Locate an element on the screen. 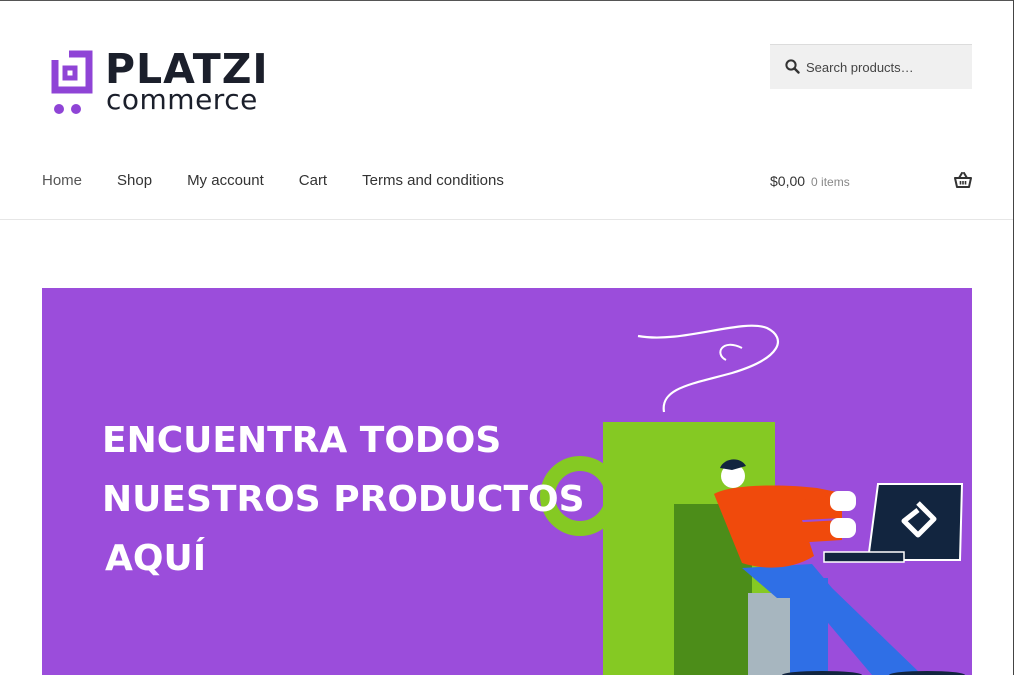 The width and height of the screenshot is (1014, 675). basket-icon is located at coordinates (963, 180).